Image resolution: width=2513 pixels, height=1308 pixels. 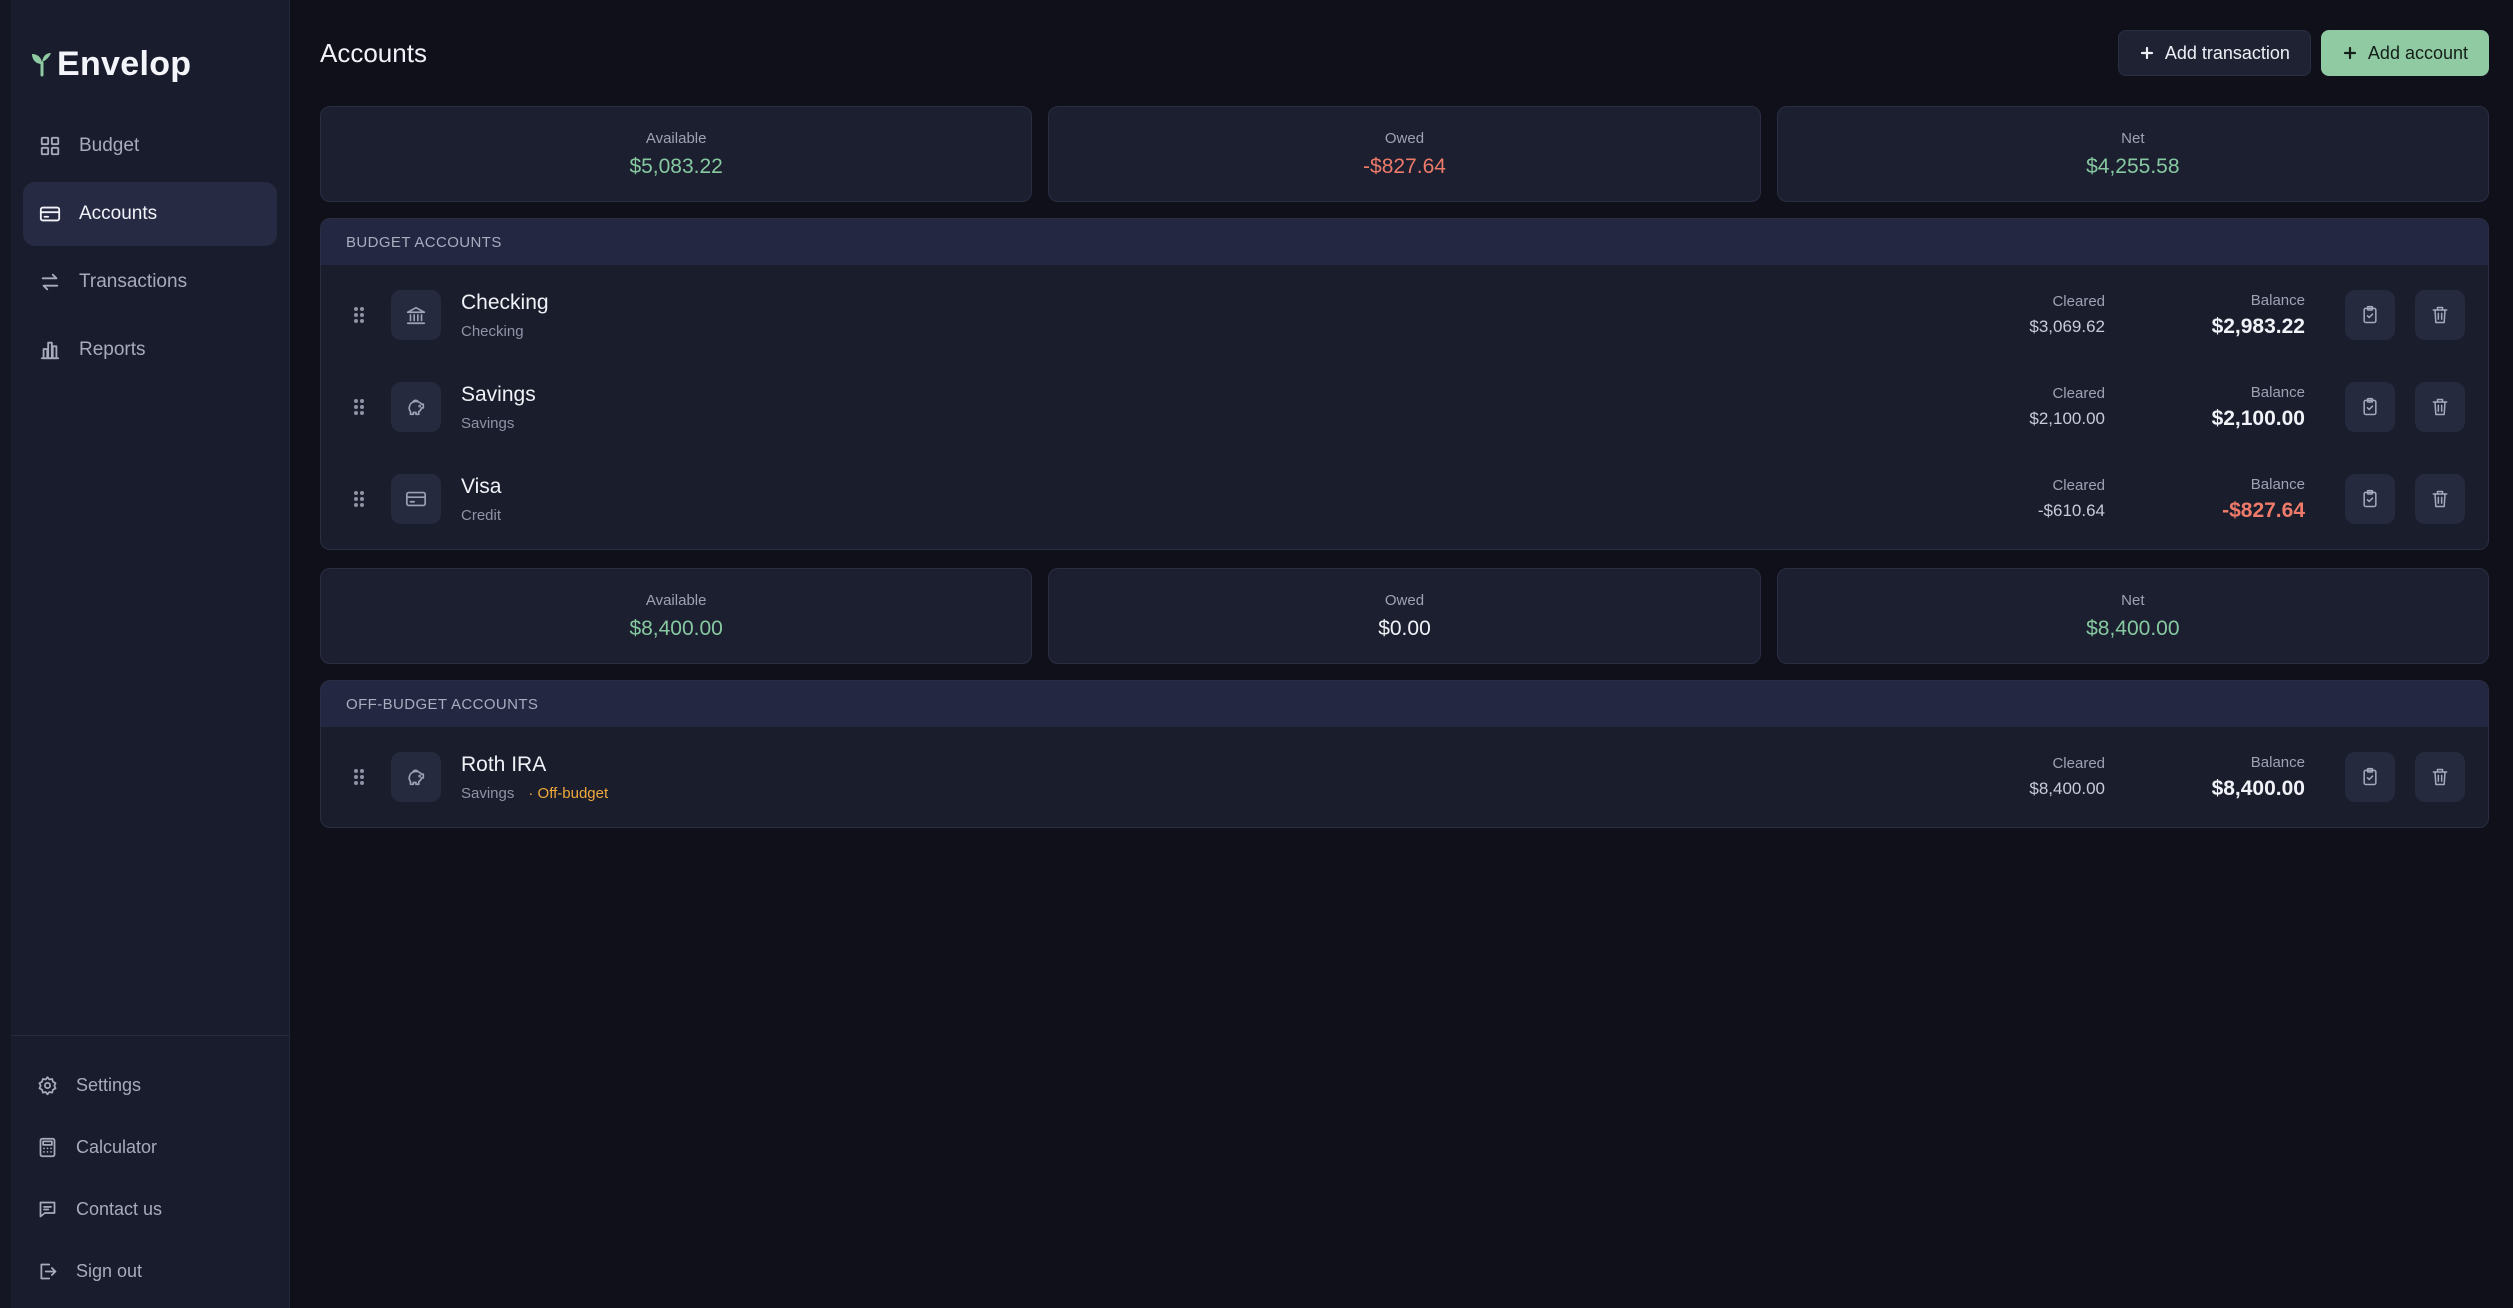 I want to click on sidebar-item-label: Contact us, so click(x=119, y=1208).